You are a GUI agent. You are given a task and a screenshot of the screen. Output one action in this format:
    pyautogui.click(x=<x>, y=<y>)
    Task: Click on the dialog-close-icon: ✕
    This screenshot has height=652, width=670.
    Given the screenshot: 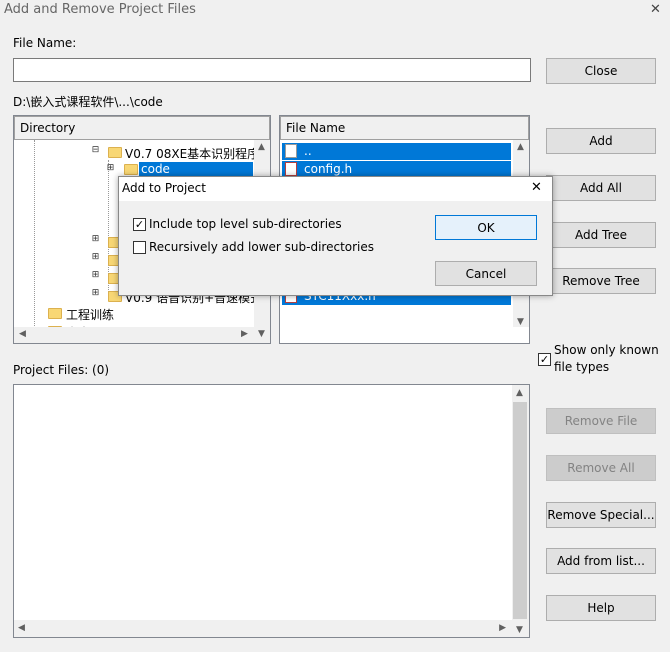 What is the action you would take?
    pyautogui.click(x=536, y=187)
    